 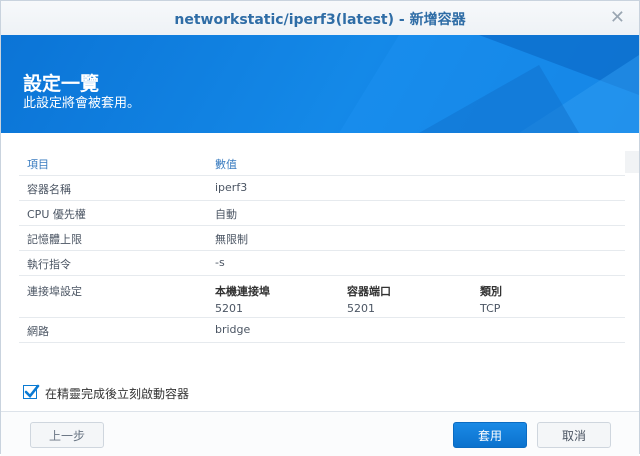 I want to click on table-row: 網路 bridge, so click(x=322, y=330).